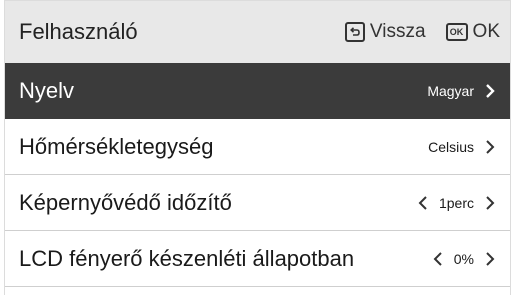  What do you see at coordinates (450, 91) in the screenshot?
I see `menu-item-value: Magyar` at bounding box center [450, 91].